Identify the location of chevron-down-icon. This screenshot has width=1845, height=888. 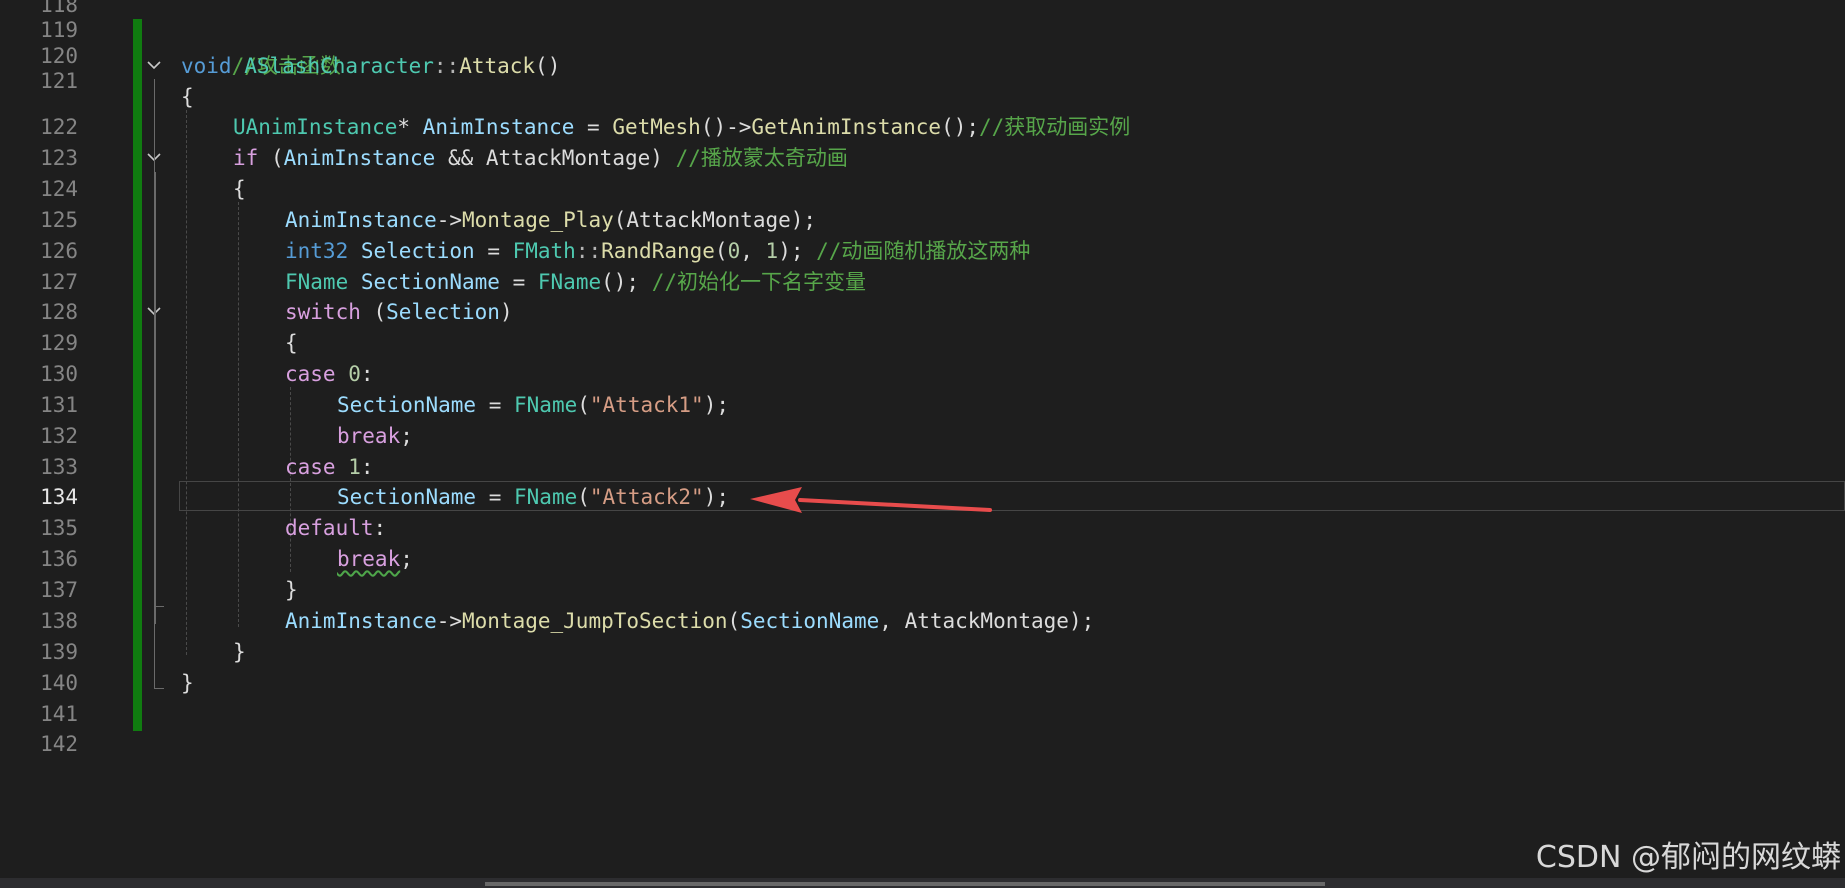
(154, 66).